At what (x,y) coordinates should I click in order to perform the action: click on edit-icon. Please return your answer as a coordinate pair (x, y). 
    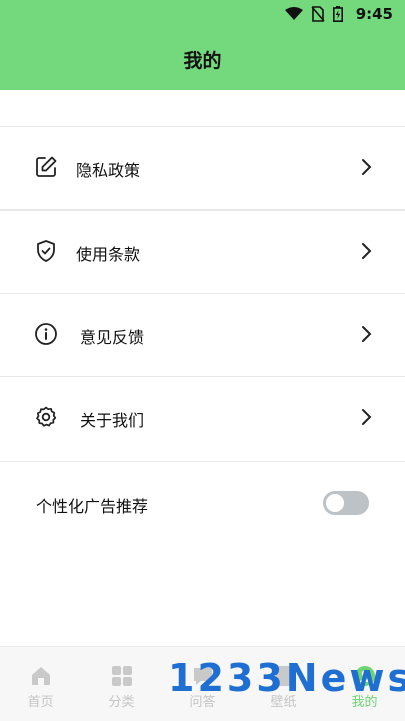
    Looking at the image, I should click on (46, 166).